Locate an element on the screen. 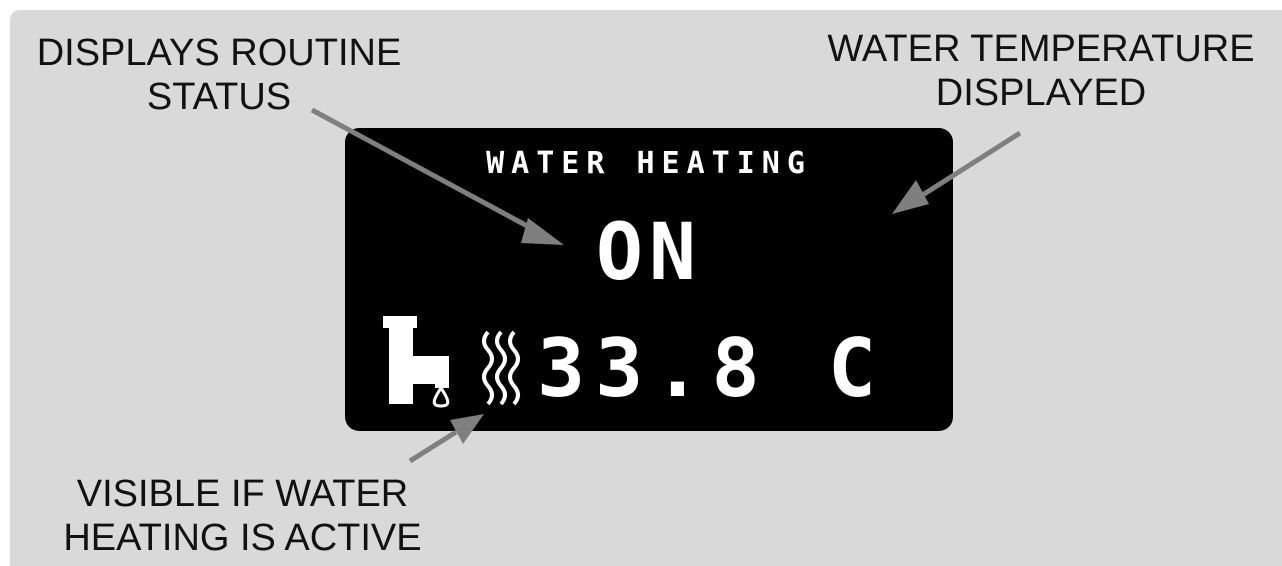  arrow-to-heating-icon is located at coordinates (446, 439).